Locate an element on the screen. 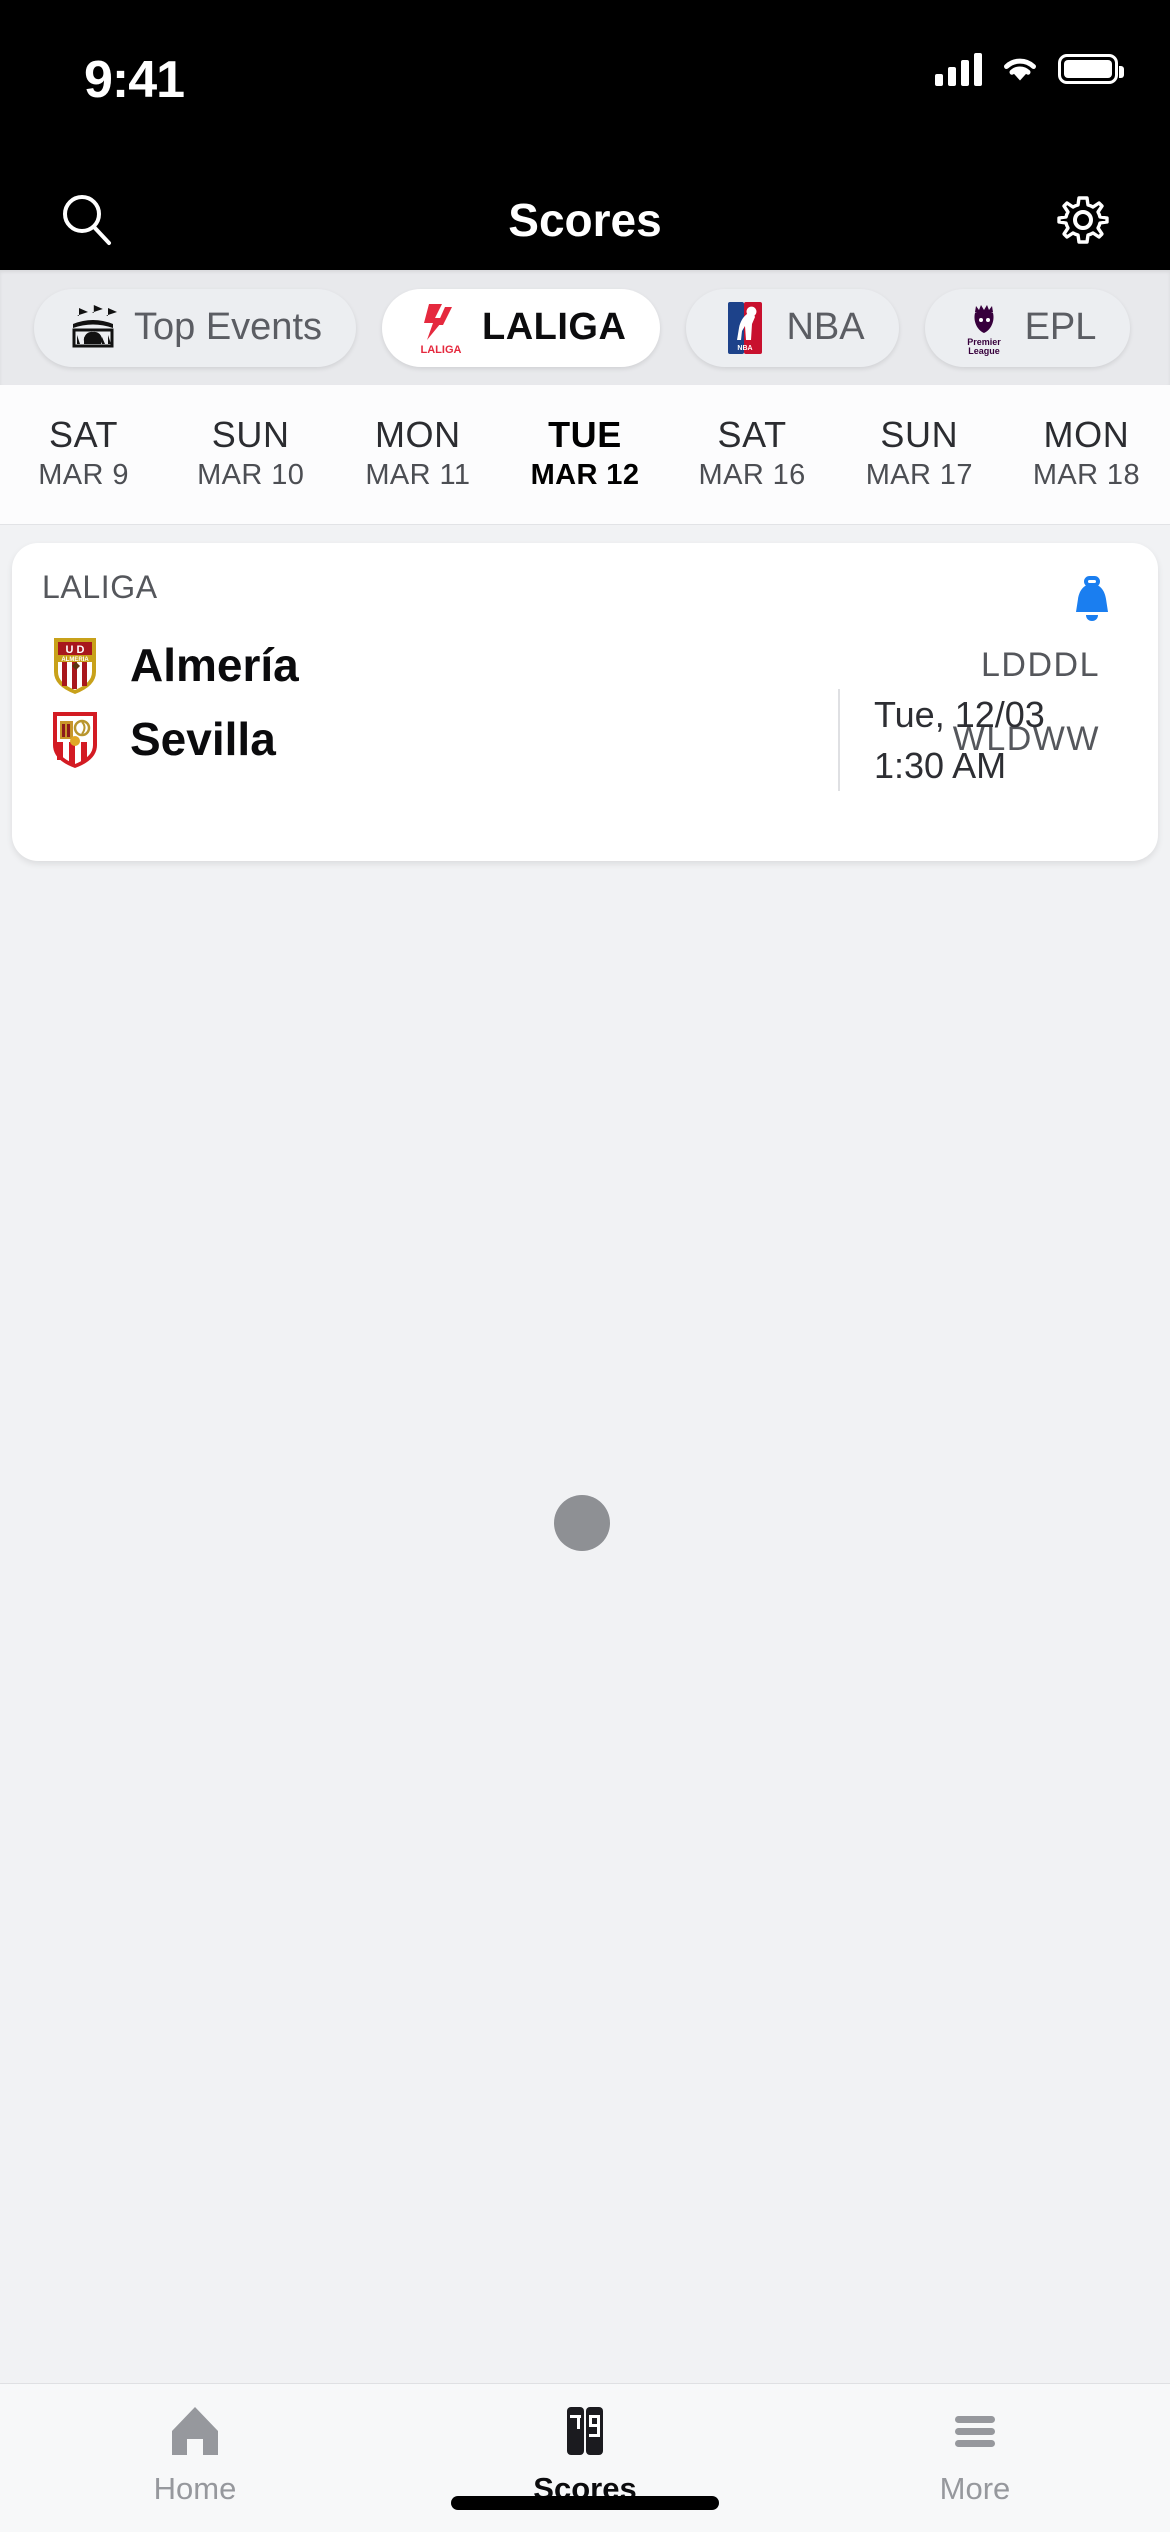  league-tab-label: NBA is located at coordinates (825, 327).